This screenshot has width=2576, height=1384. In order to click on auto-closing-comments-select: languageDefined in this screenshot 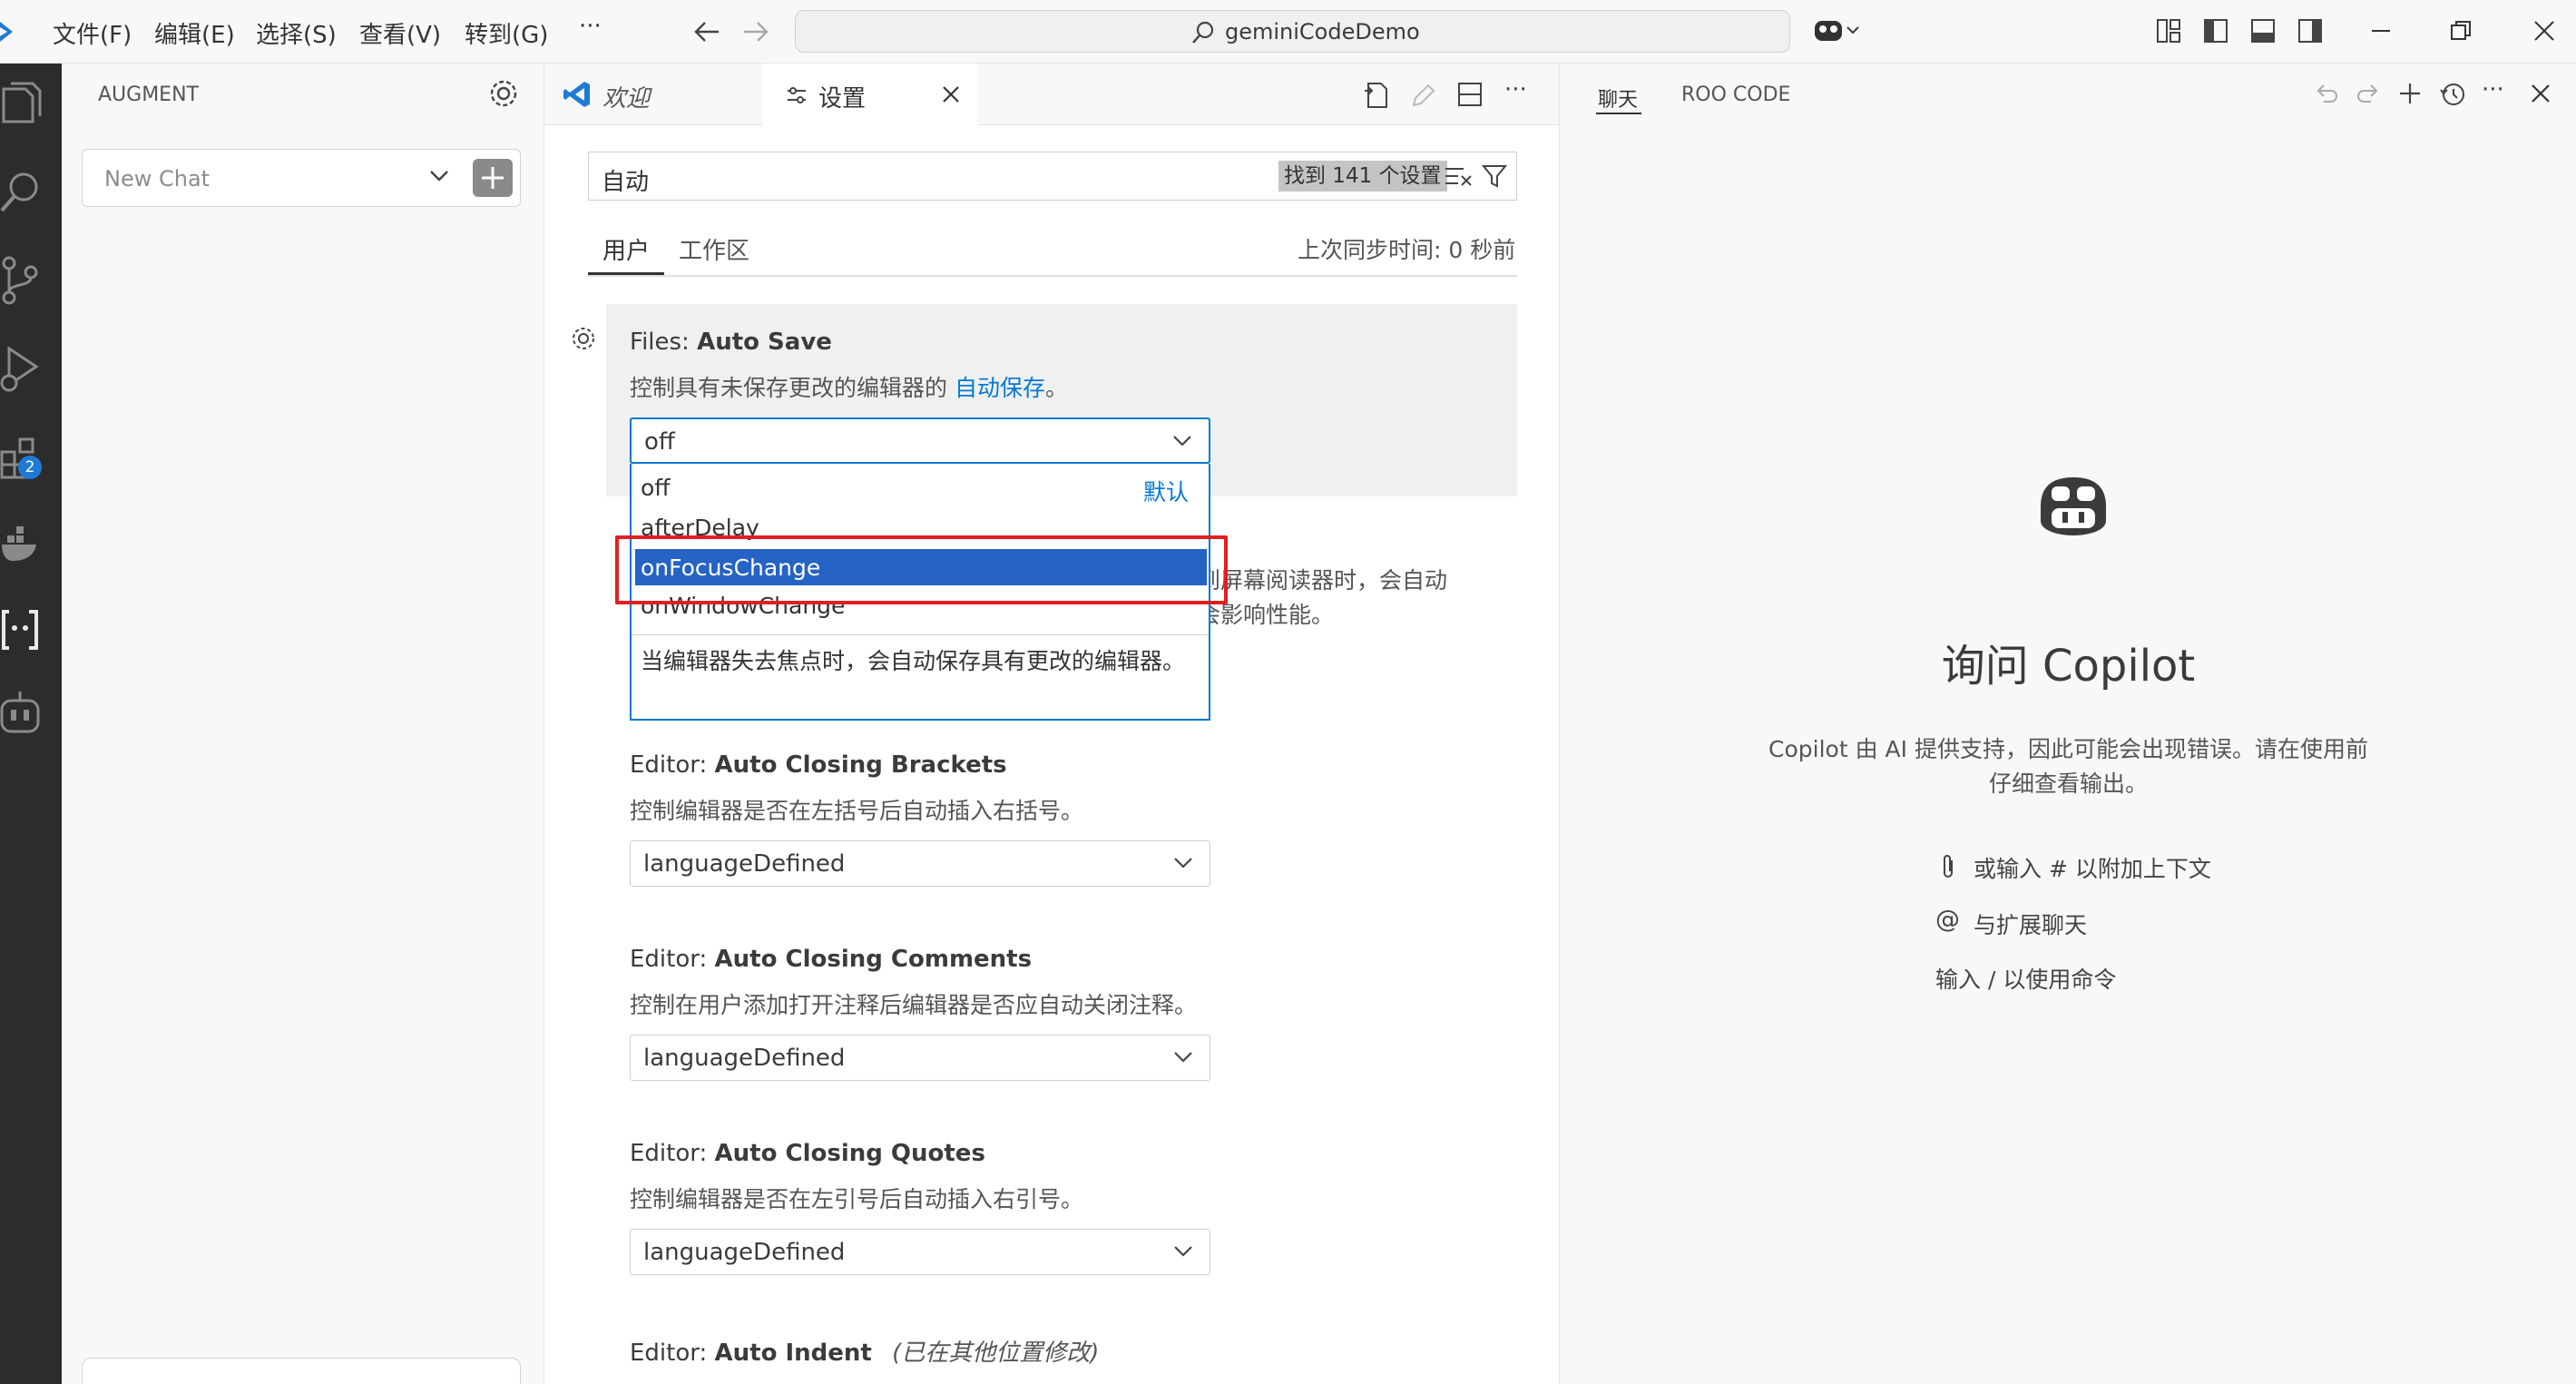, I will do `click(920, 1058)`.